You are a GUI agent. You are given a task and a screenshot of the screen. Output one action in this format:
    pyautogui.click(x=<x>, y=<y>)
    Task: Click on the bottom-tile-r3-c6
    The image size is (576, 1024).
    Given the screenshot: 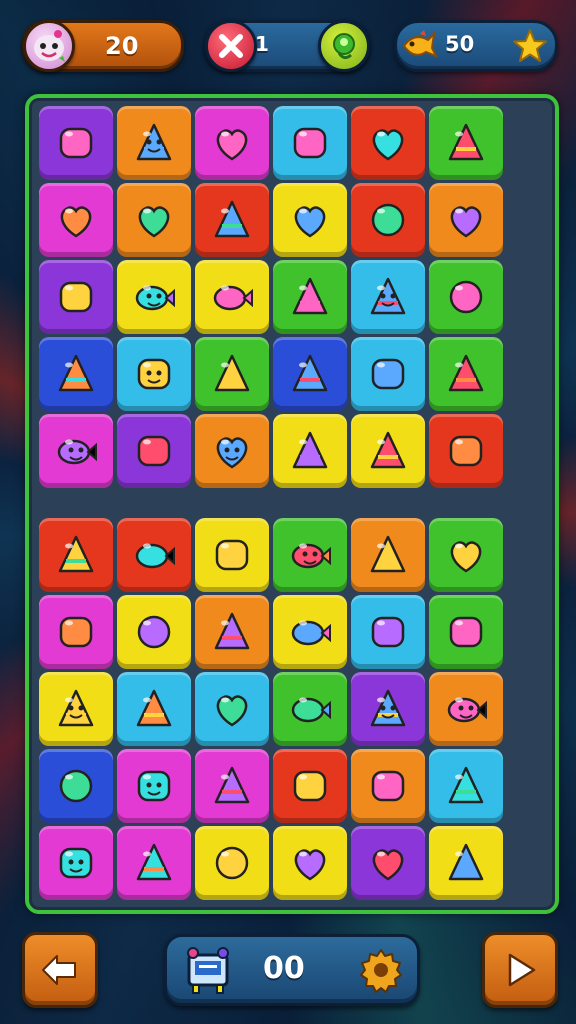 What is the action you would take?
    pyautogui.click(x=466, y=709)
    